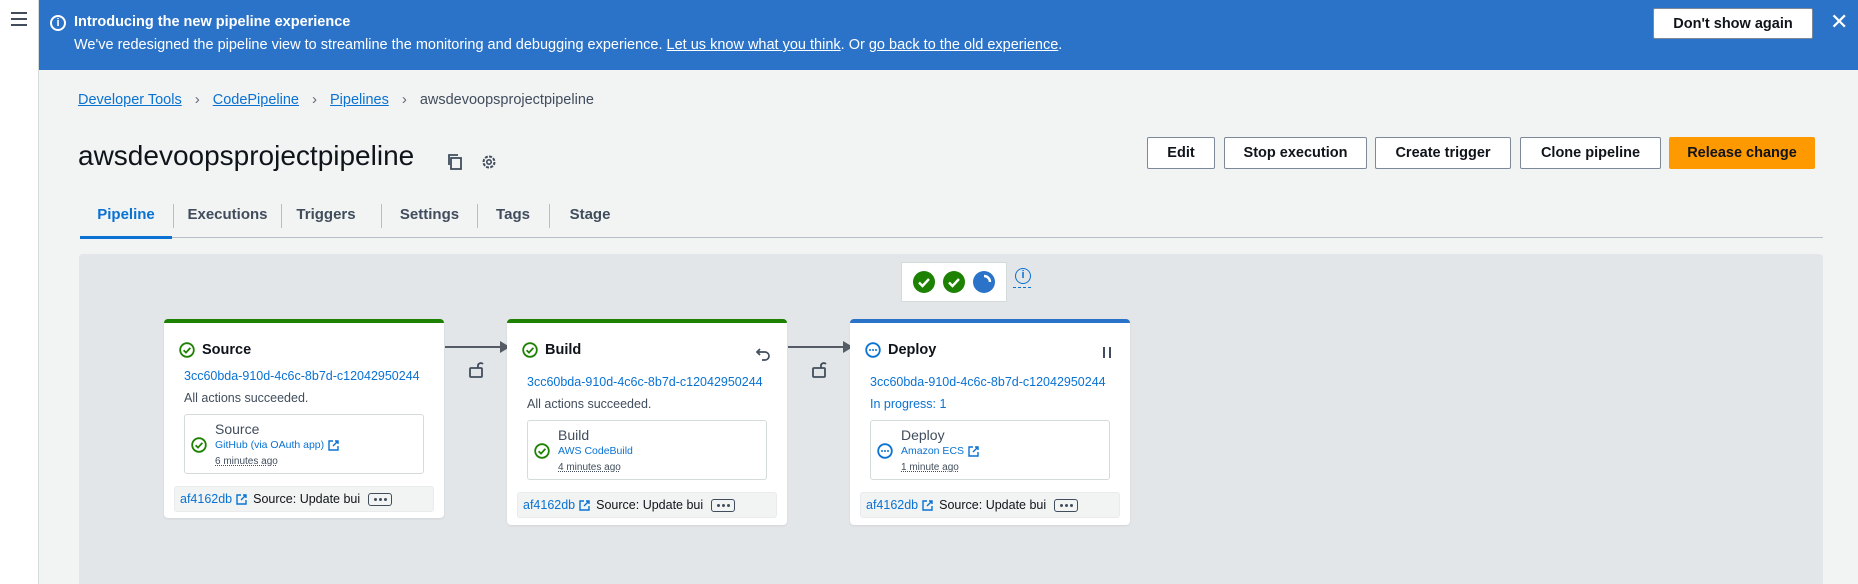 This screenshot has height=584, width=1858. Describe the element at coordinates (763, 353) in the screenshot. I see `retry-icon` at that location.